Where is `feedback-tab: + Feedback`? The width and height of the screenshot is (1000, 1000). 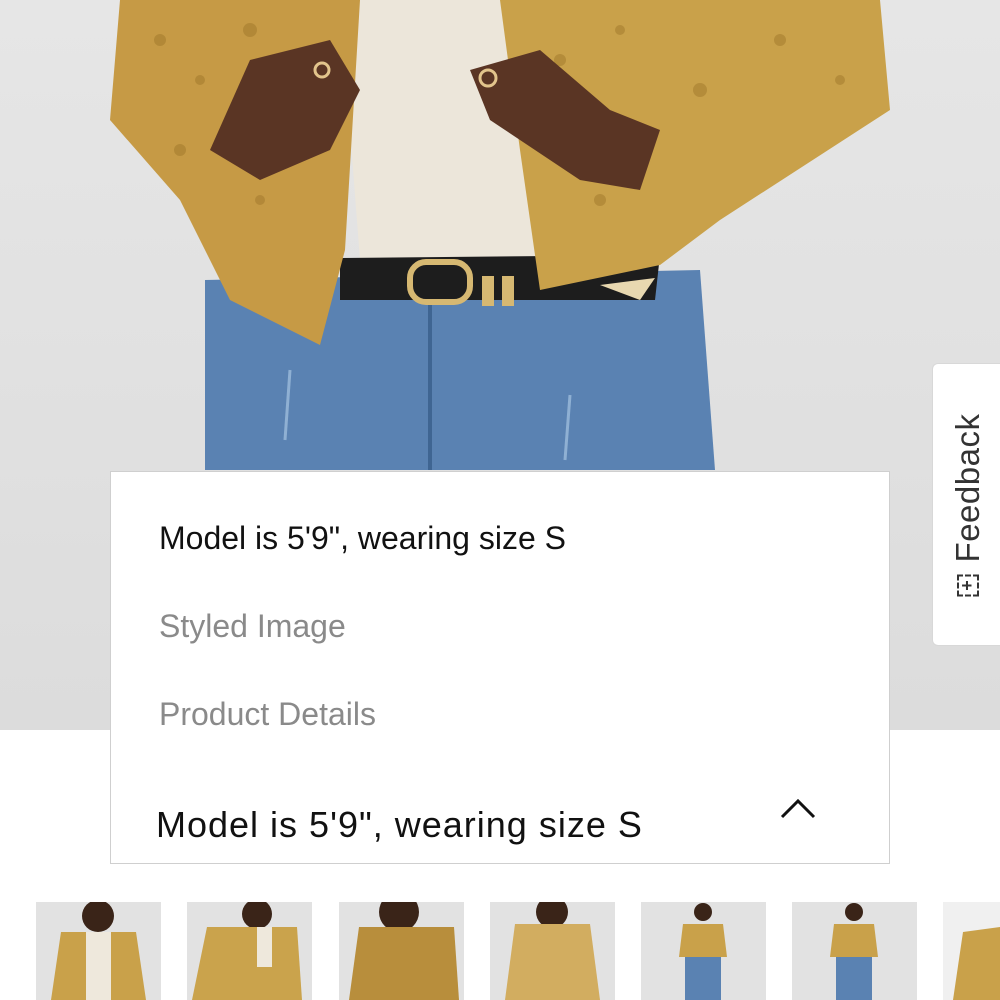 feedback-tab: + Feedback is located at coordinates (966, 504).